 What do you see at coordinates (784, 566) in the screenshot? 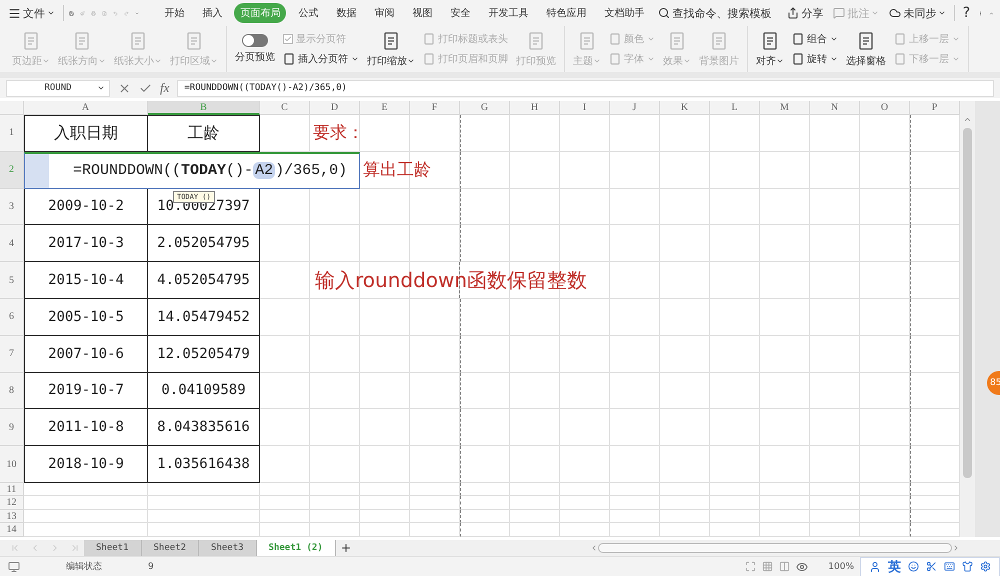
I see `page-view-icon` at bounding box center [784, 566].